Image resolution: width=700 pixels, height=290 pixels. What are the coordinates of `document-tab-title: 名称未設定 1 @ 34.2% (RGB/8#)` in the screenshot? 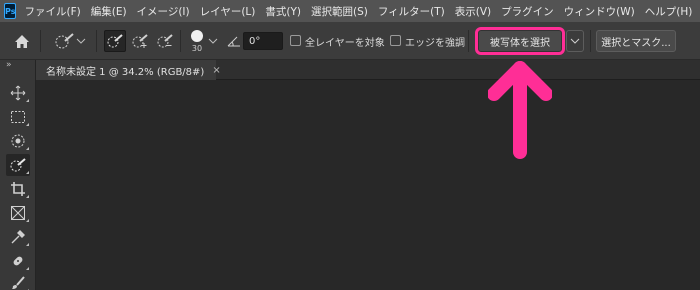 It's located at (125, 72).